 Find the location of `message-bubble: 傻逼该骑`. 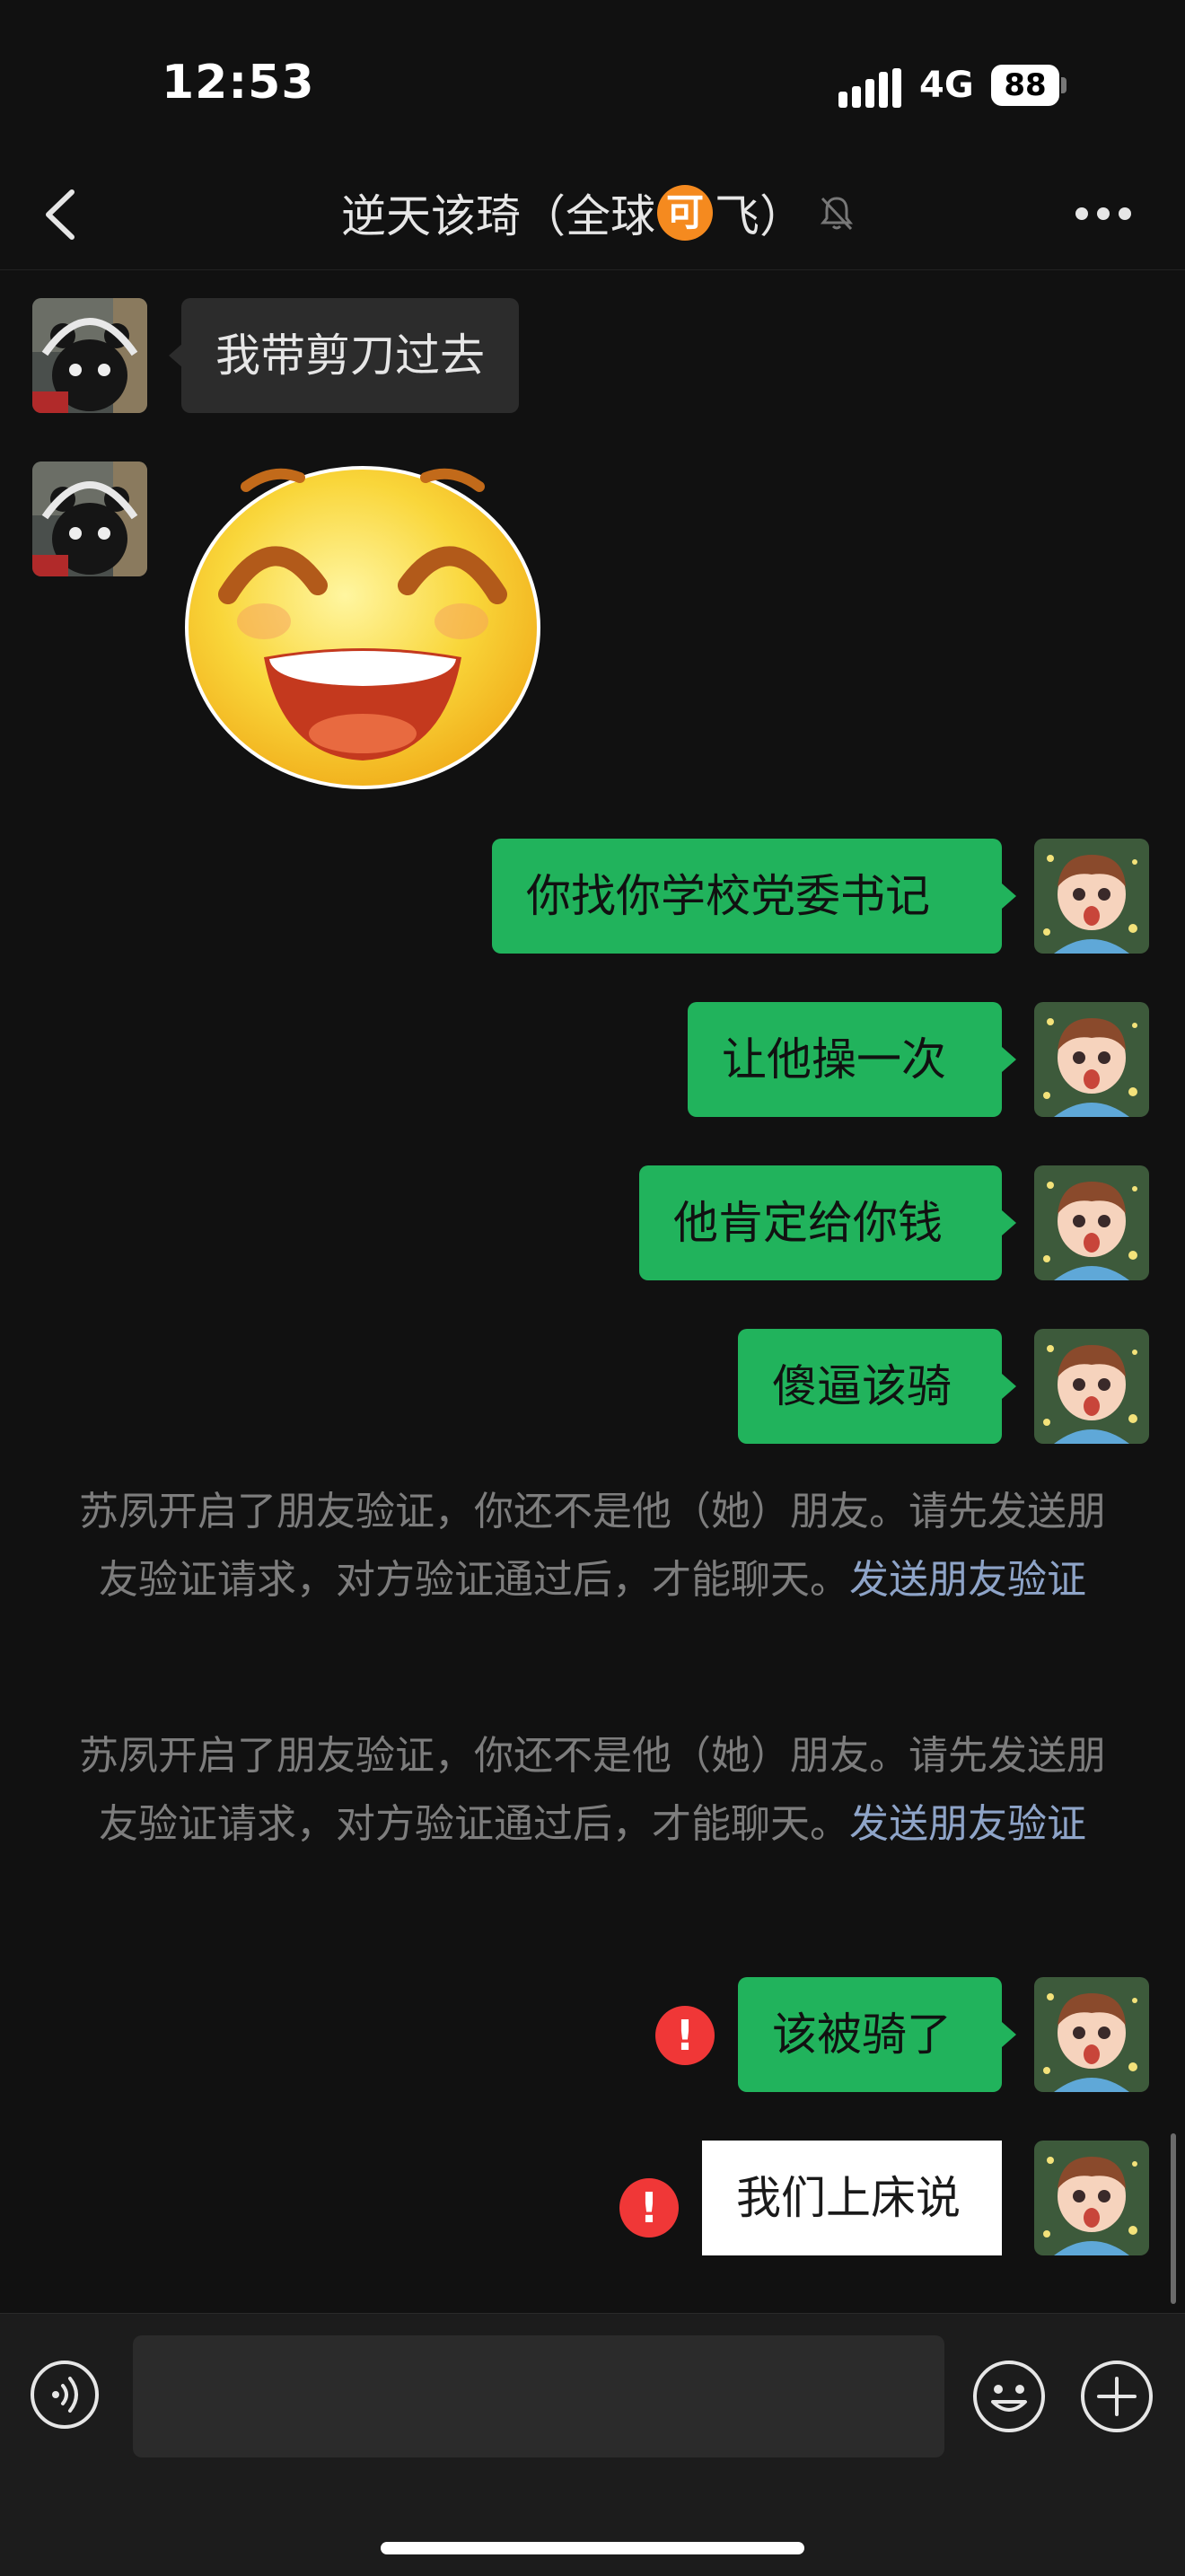

message-bubble: 傻逼该骑 is located at coordinates (870, 1386).